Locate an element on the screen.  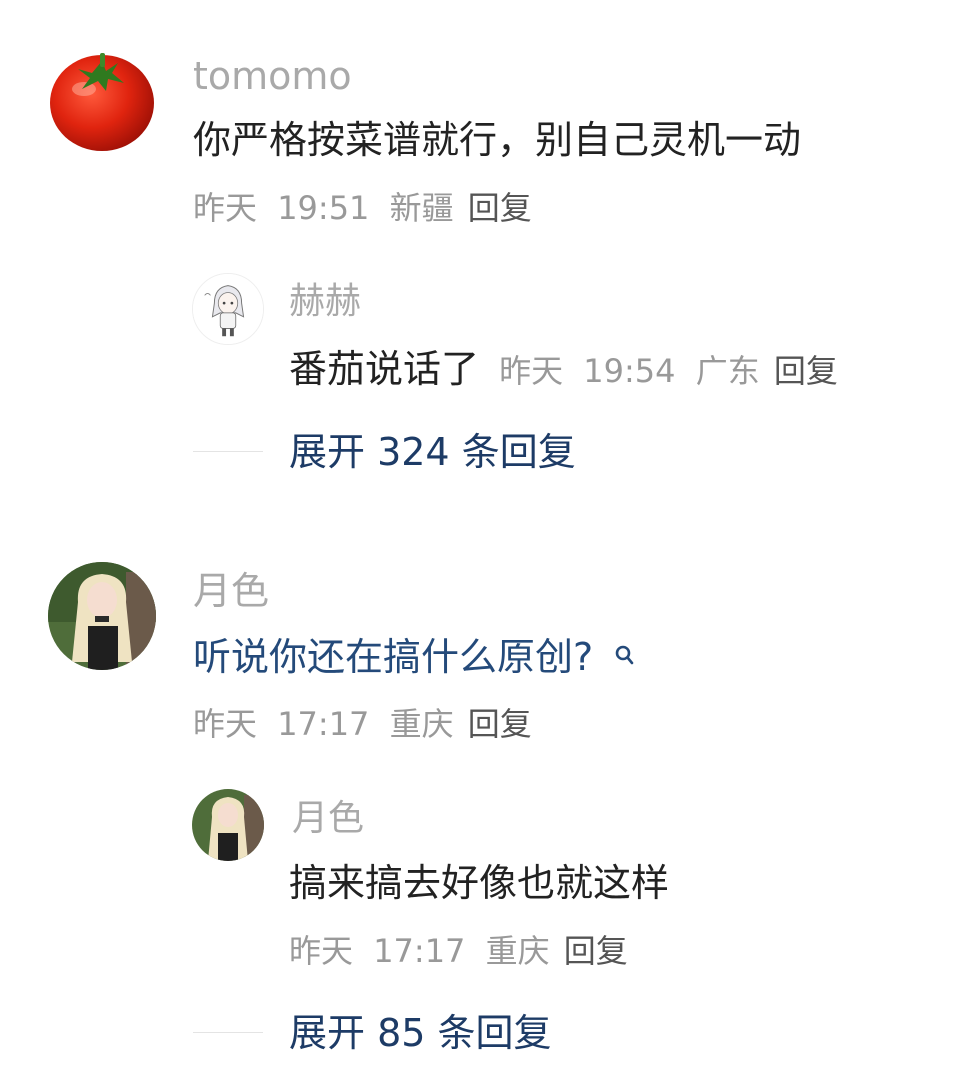
reply-text: 搞来搞去好像也就这样 is located at coordinates (479, 883).